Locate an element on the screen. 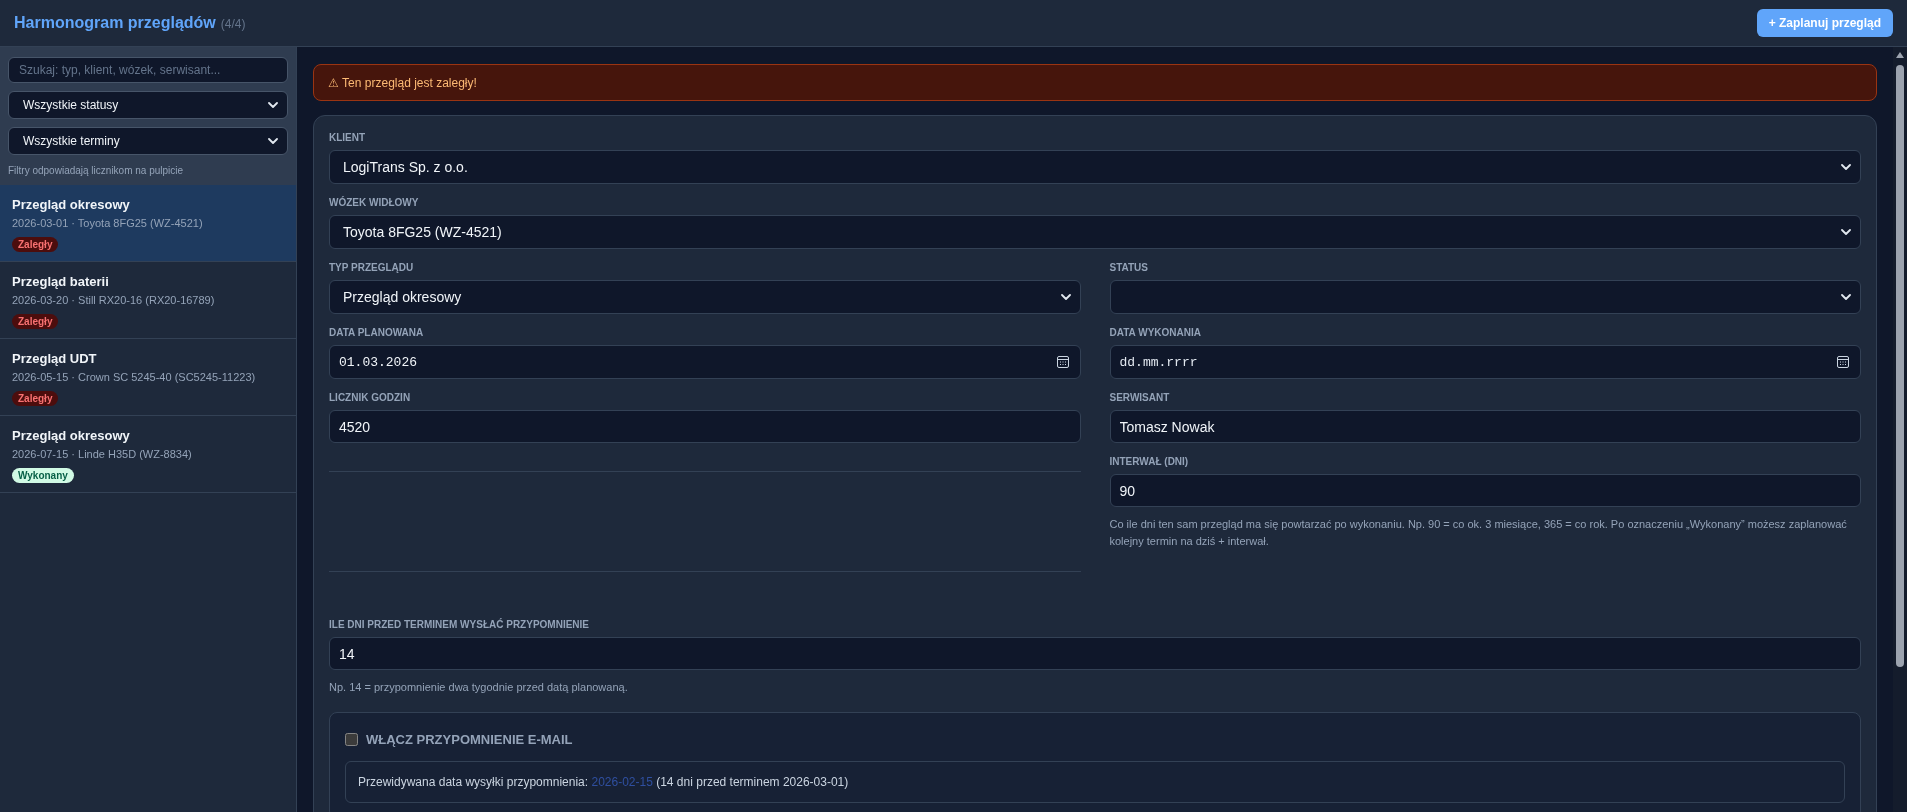  text-field: Tomasz Nowak is located at coordinates (1485, 426).